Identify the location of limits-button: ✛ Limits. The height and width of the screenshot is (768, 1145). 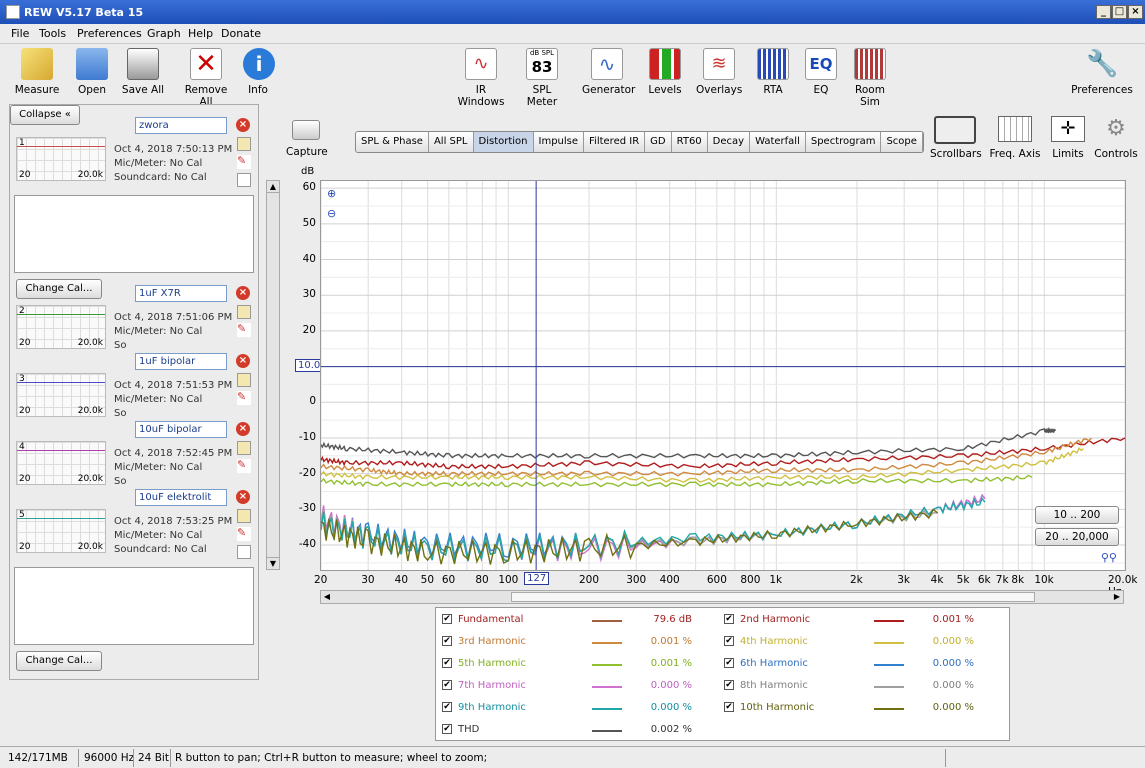
(1068, 138).